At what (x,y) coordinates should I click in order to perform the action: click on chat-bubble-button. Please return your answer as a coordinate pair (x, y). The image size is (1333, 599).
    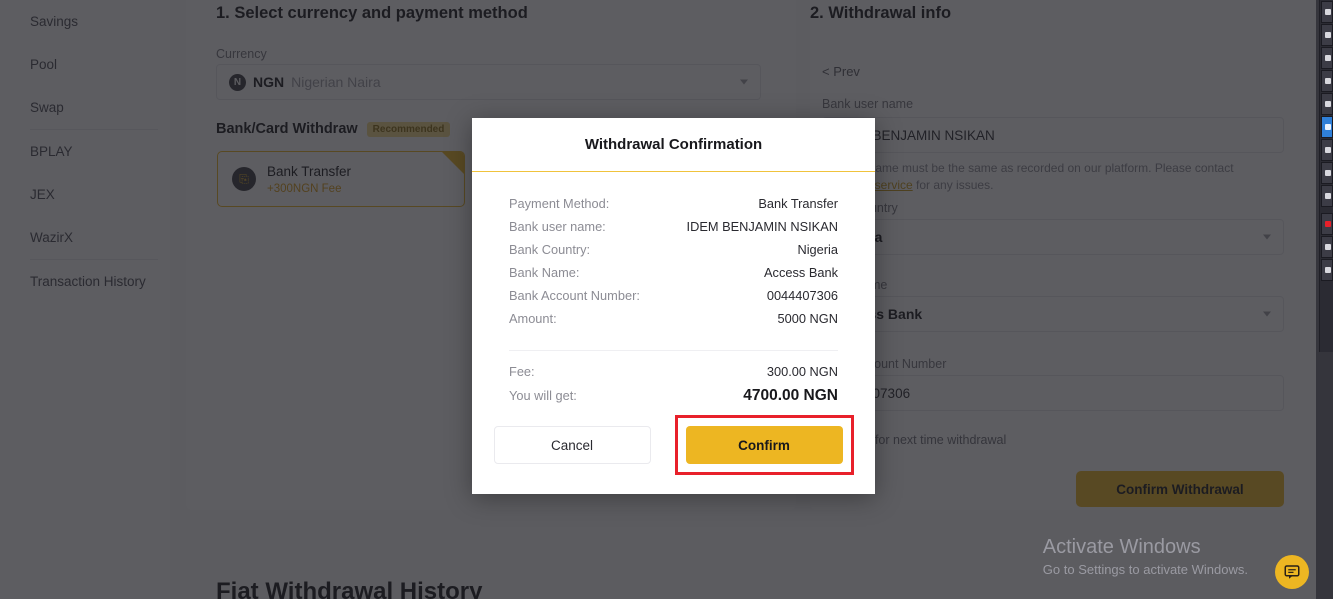
    Looking at the image, I should click on (1292, 572).